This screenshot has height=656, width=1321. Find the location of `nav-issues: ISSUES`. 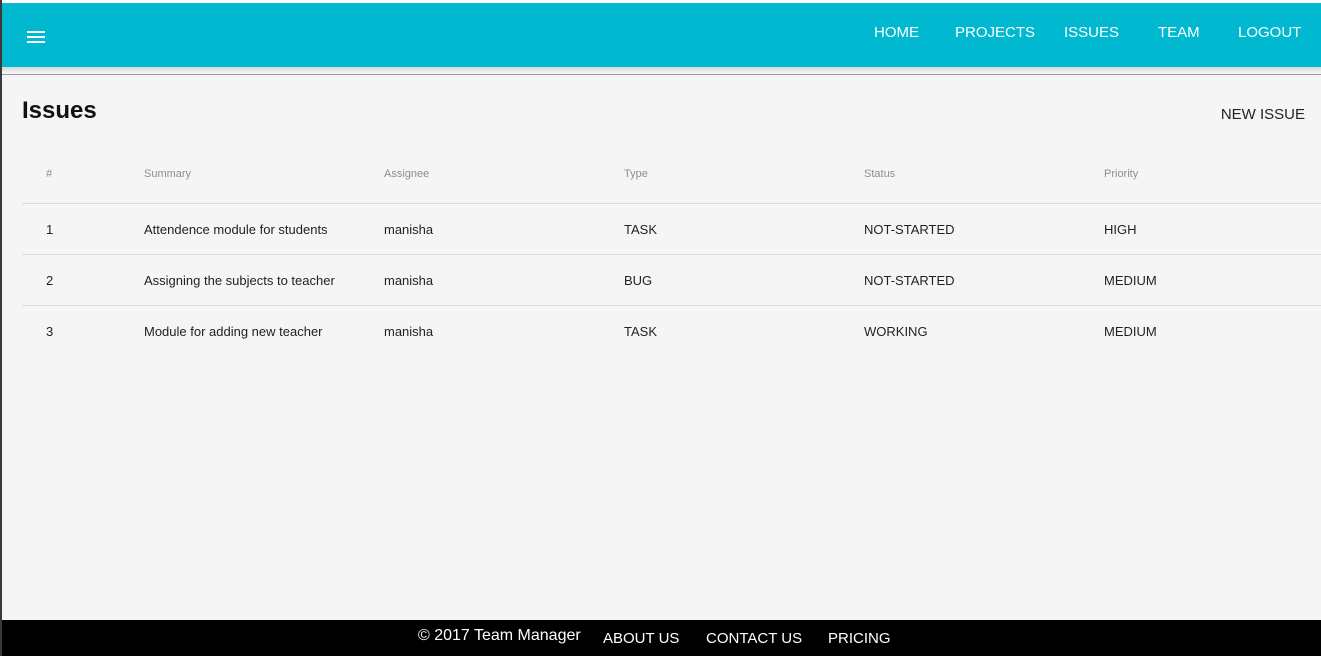

nav-issues: ISSUES is located at coordinates (1091, 33).